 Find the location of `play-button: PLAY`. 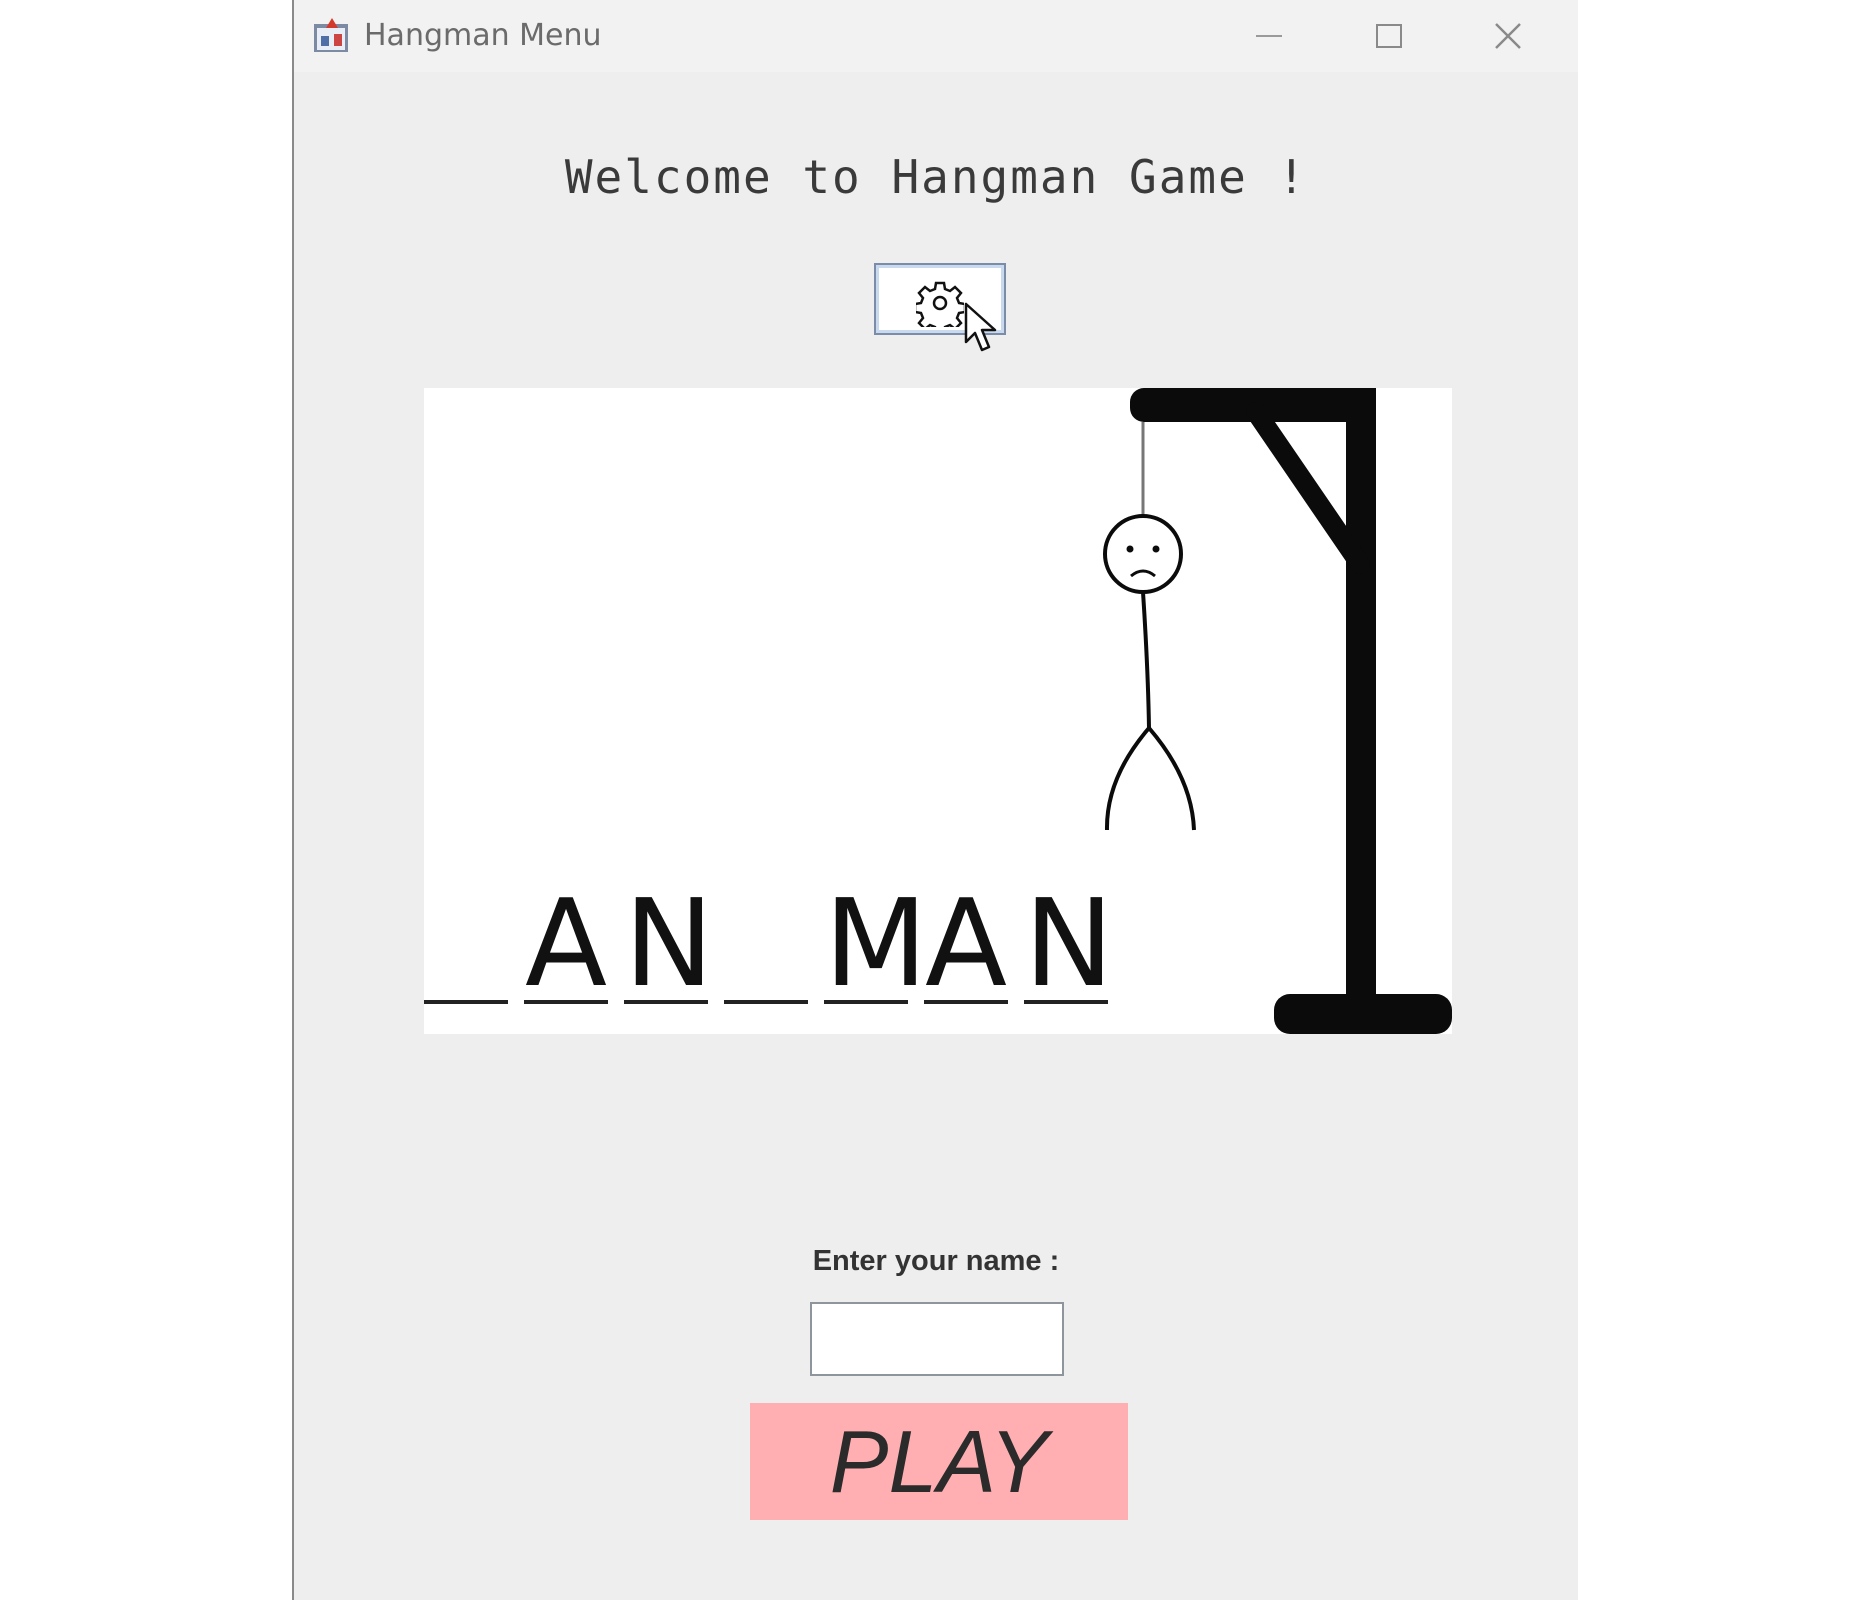

play-button: PLAY is located at coordinates (939, 1461).